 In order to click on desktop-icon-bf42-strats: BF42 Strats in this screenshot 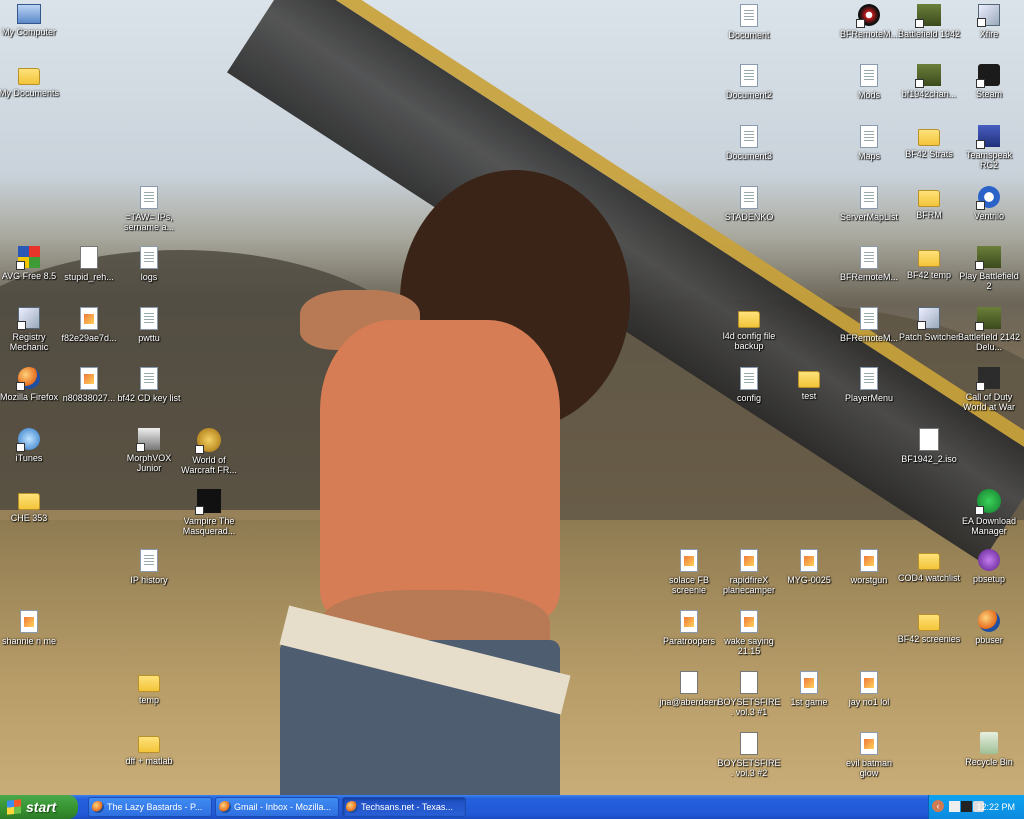, I will do `click(929, 142)`.